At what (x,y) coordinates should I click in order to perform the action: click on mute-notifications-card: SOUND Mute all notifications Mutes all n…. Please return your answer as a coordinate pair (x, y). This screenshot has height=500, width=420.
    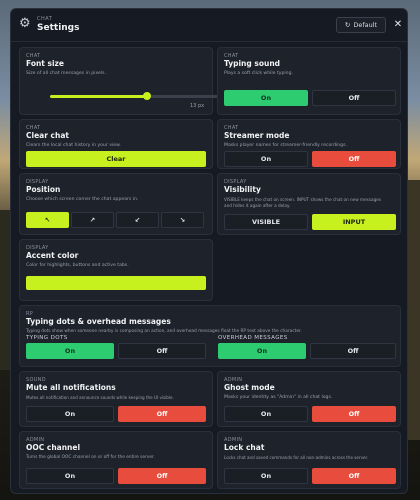
    Looking at the image, I should click on (116, 399).